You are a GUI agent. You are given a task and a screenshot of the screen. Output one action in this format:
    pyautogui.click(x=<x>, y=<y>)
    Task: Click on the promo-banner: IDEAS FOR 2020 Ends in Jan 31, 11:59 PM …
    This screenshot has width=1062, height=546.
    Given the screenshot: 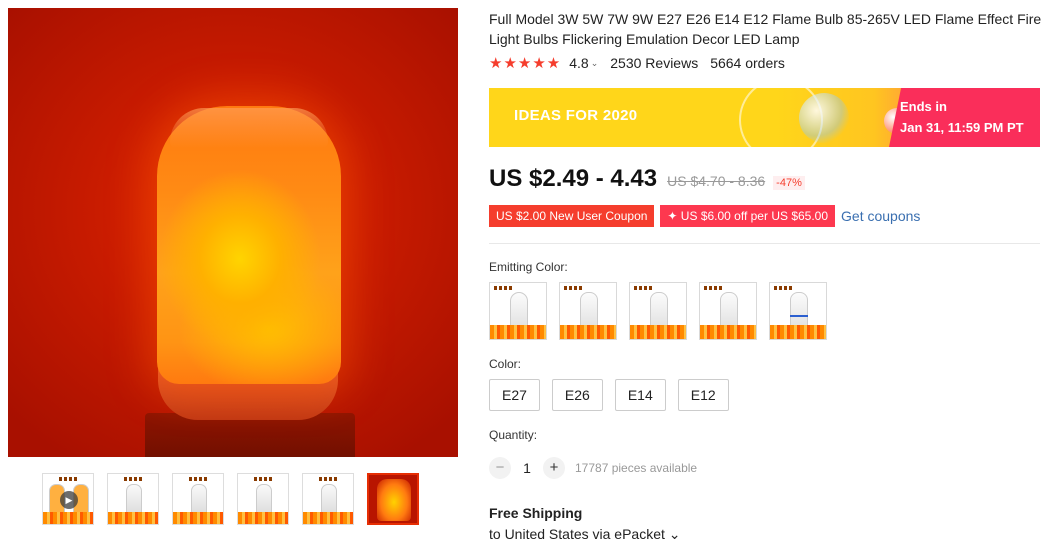 What is the action you would take?
    pyautogui.click(x=764, y=117)
    